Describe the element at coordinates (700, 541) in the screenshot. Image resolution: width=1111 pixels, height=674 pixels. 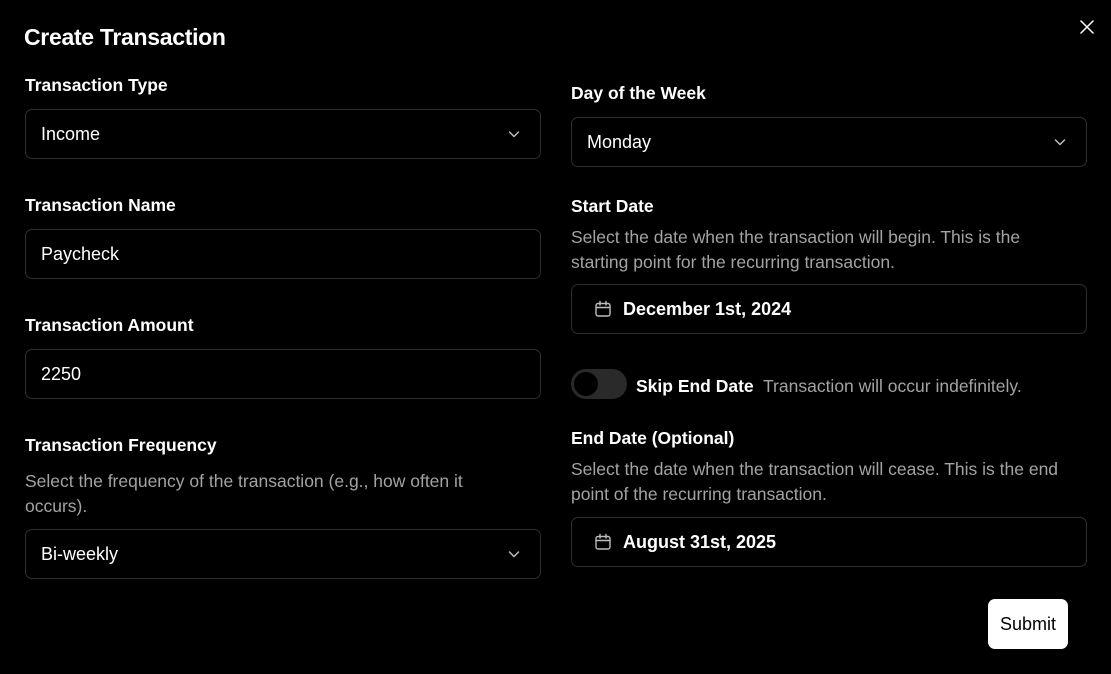
I see `end-date-value: August 31st, 2025` at that location.